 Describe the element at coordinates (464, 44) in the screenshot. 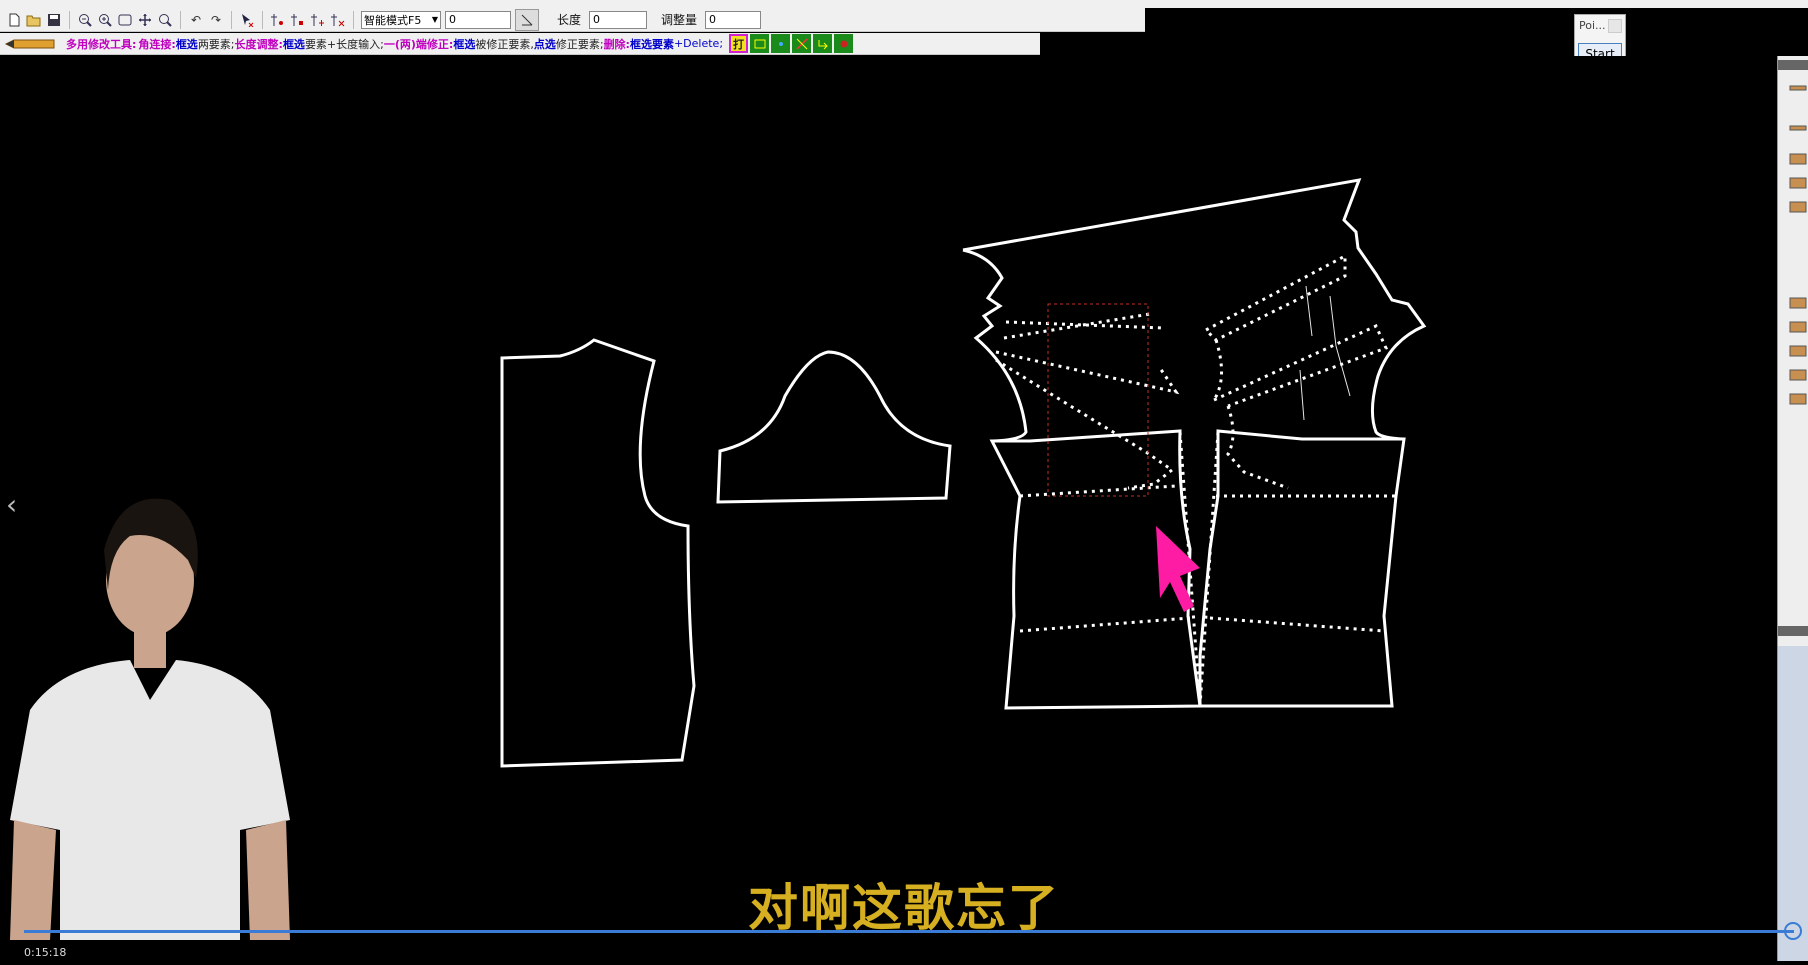

I see `hint-end-select: 框选` at that location.